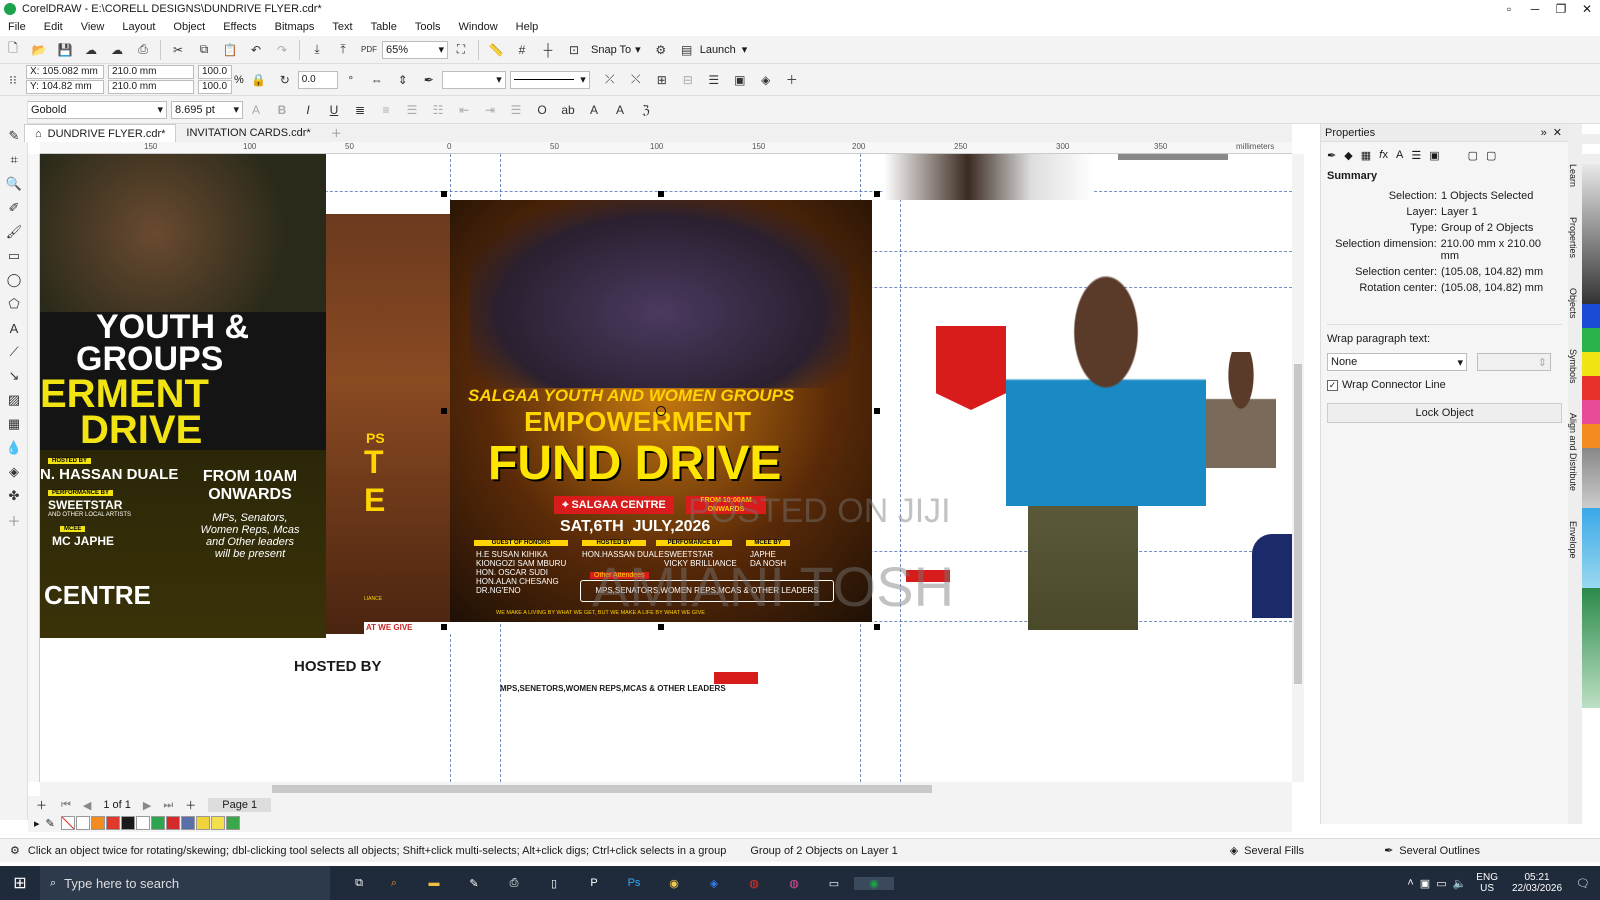 The width and height of the screenshot is (1600, 900). I want to click on tab-dundrive-flyer: ⌂ DUNDRIVE FLYER.cdr*, so click(100, 133).